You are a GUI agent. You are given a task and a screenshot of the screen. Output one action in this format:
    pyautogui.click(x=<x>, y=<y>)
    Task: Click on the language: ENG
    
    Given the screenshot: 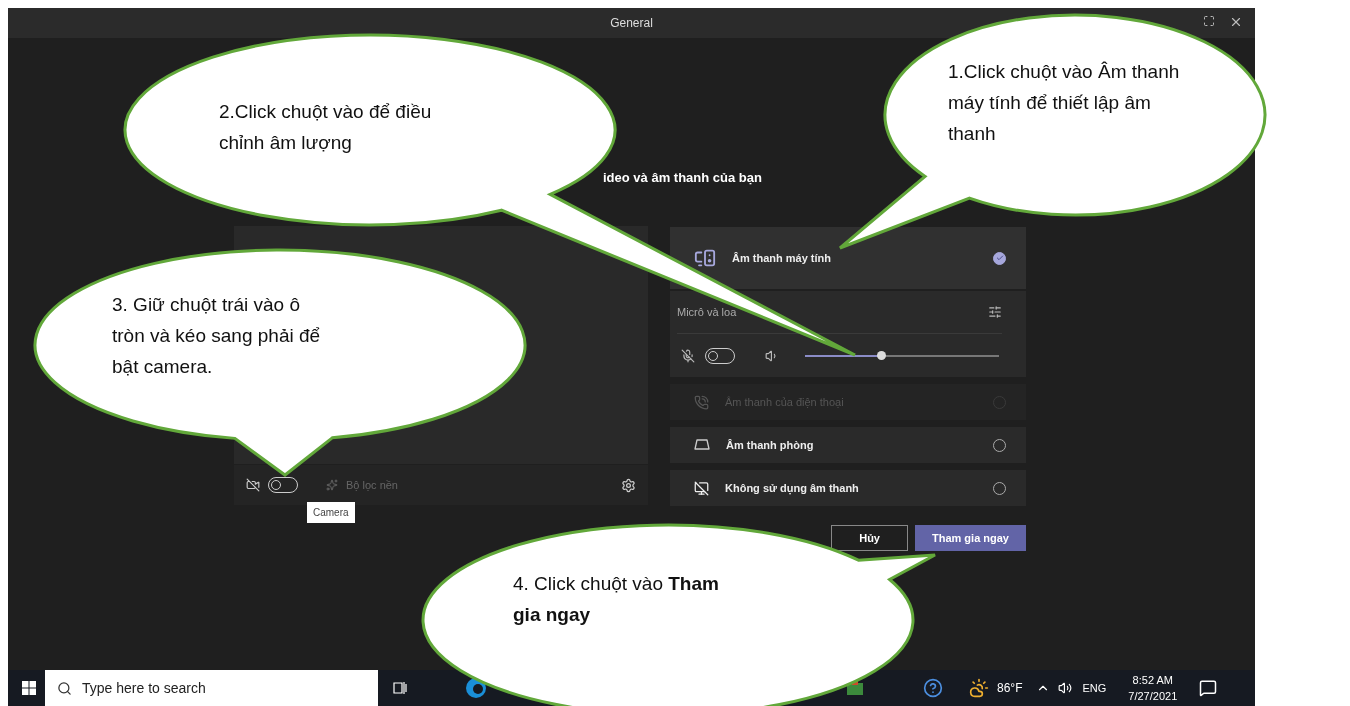 What is the action you would take?
    pyautogui.click(x=1094, y=688)
    